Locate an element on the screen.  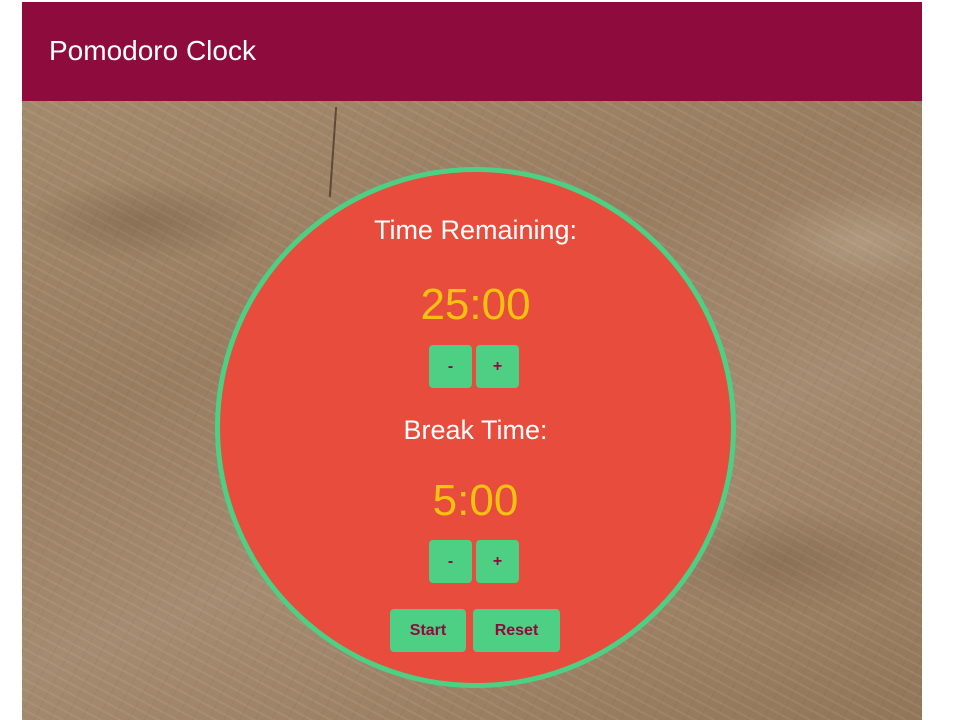
session-decrement-button: - is located at coordinates (450, 366).